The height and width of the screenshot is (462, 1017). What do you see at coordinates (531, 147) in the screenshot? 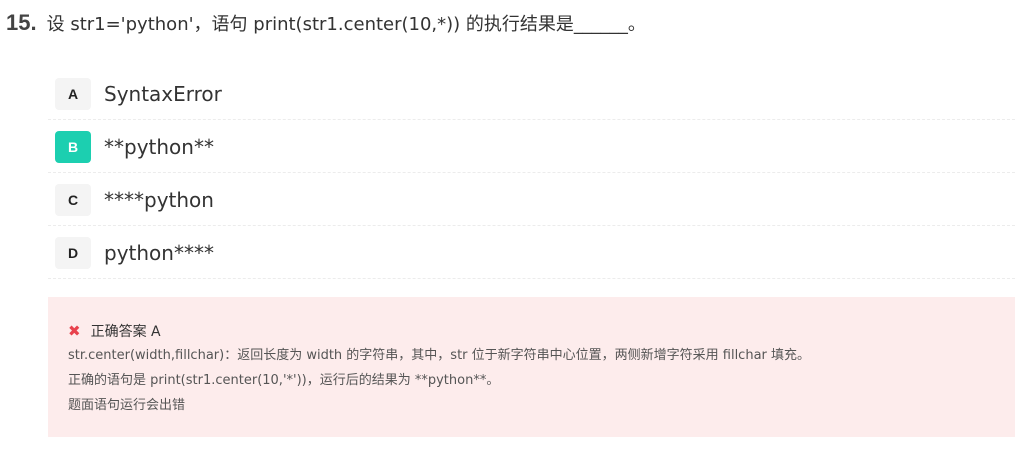
I see `option-b: B **python**` at bounding box center [531, 147].